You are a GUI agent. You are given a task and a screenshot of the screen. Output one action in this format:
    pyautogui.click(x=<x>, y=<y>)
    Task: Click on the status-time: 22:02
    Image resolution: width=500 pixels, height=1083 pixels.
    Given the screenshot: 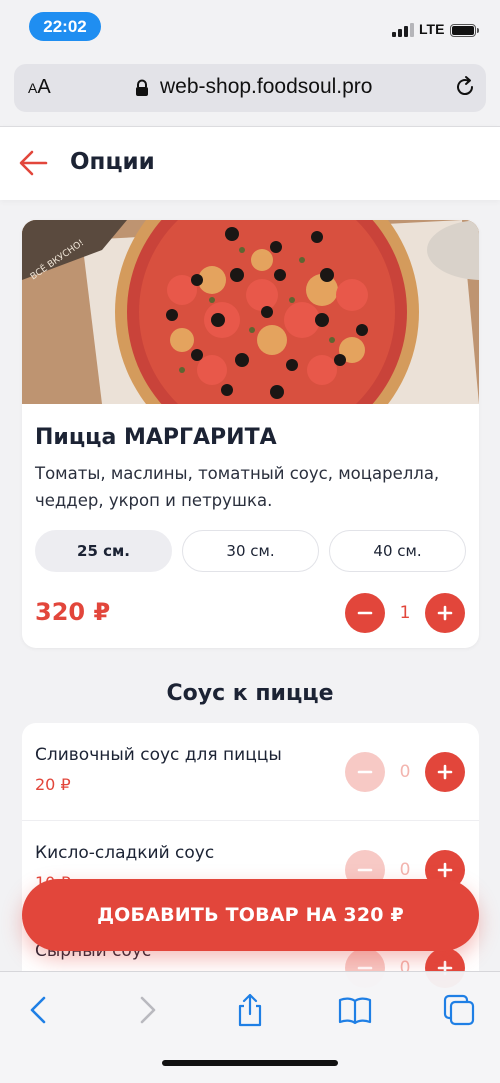 What is the action you would take?
    pyautogui.click(x=65, y=26)
    